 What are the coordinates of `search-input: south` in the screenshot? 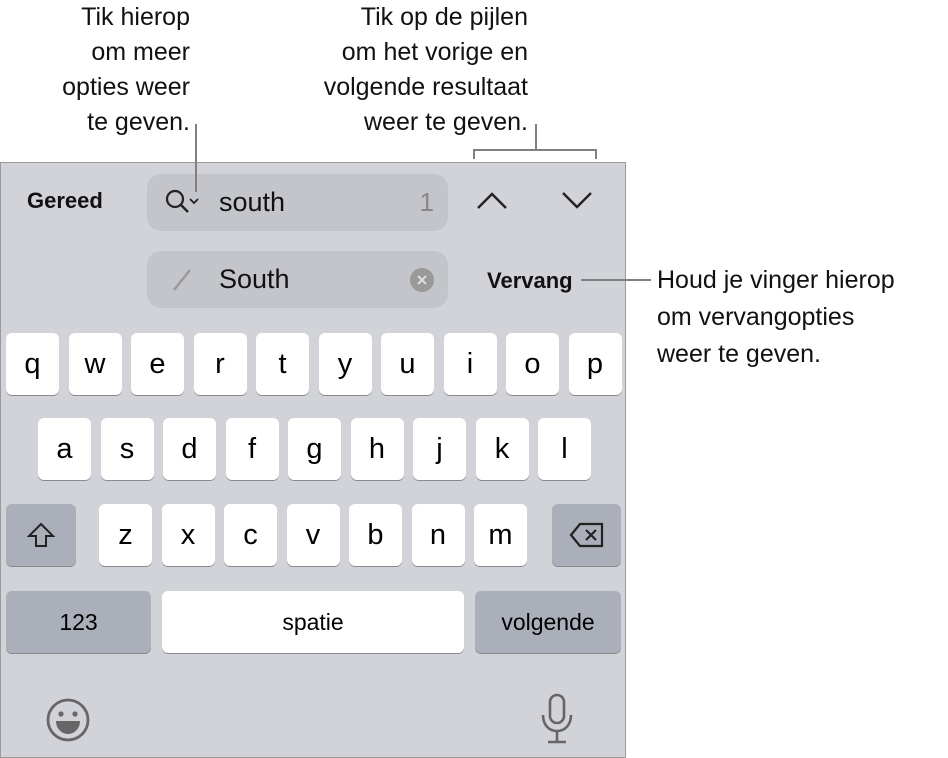 It's located at (252, 202).